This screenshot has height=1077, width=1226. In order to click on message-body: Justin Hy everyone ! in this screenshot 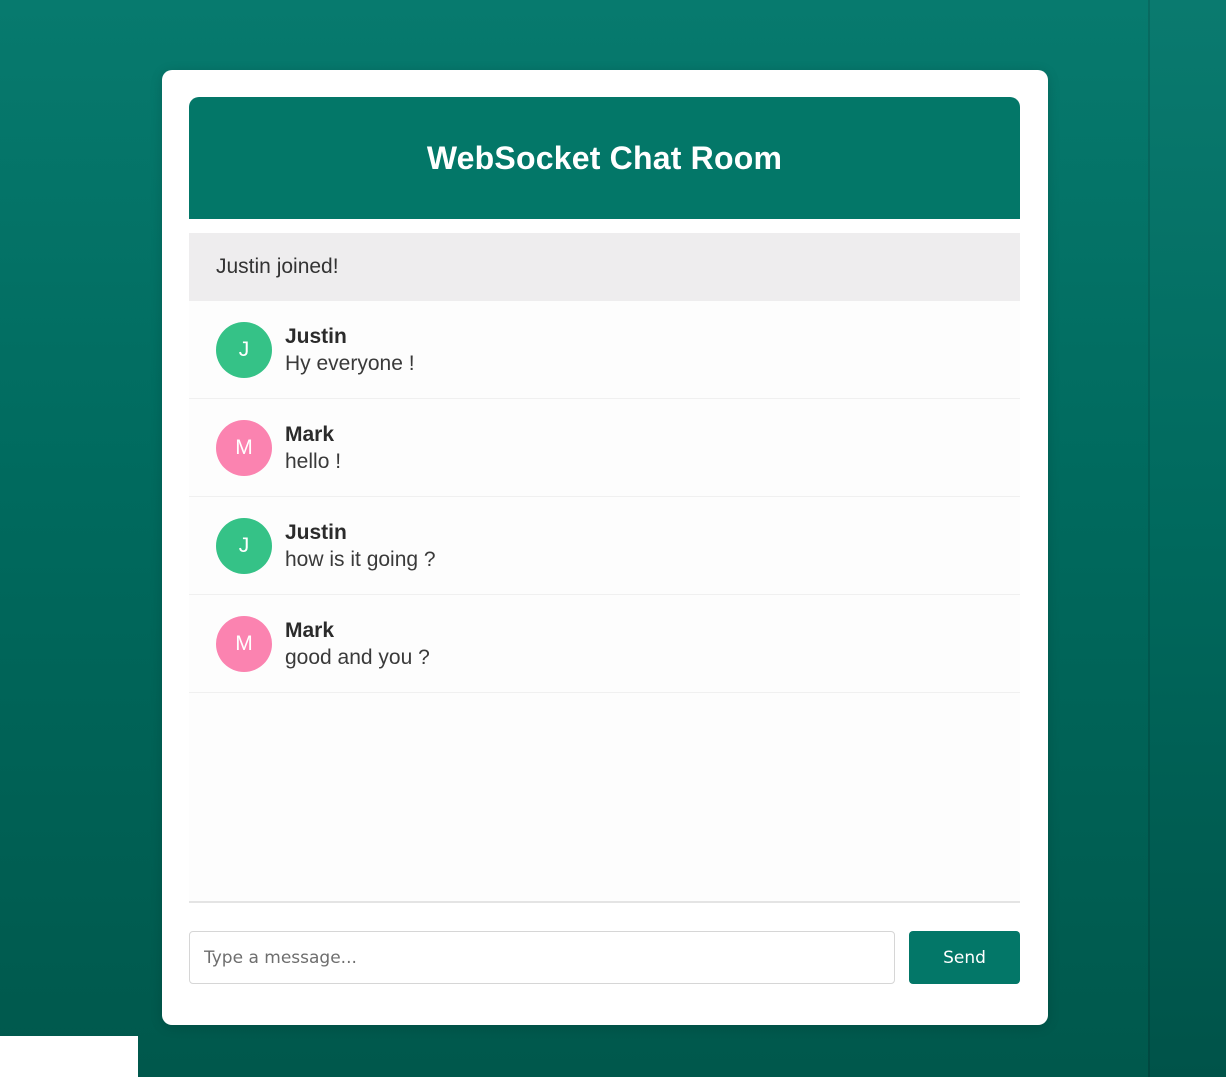, I will do `click(350, 350)`.